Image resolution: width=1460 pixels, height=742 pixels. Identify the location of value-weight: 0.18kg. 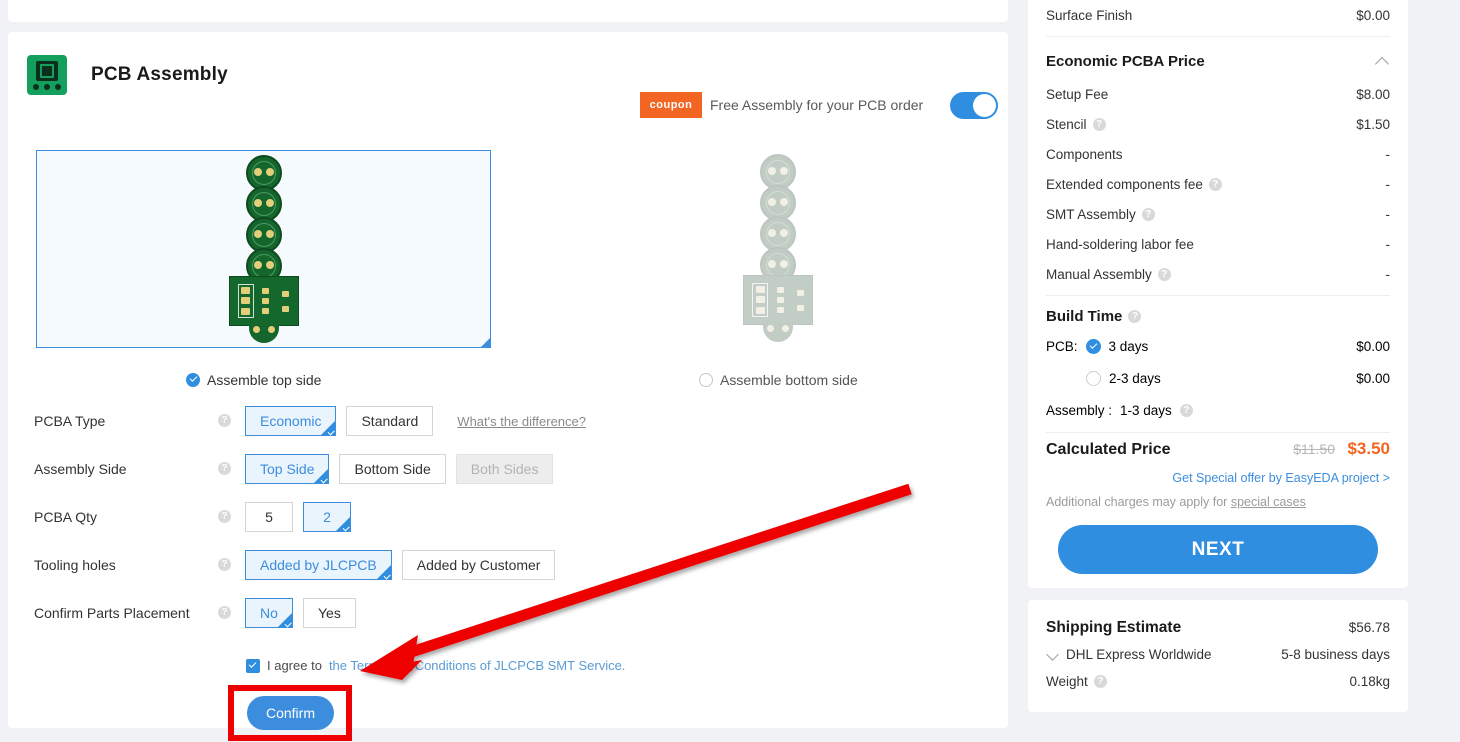
(1369, 681).